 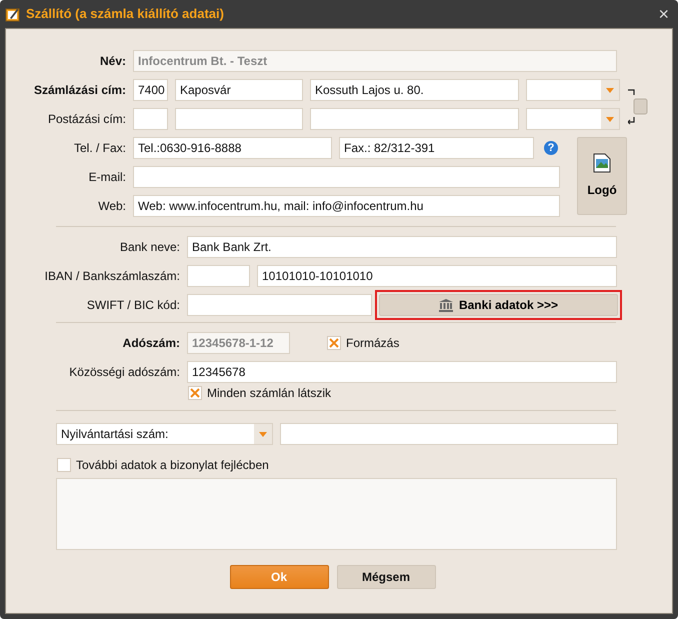 What do you see at coordinates (151, 343) in the screenshot?
I see `field-label: Adószám:` at bounding box center [151, 343].